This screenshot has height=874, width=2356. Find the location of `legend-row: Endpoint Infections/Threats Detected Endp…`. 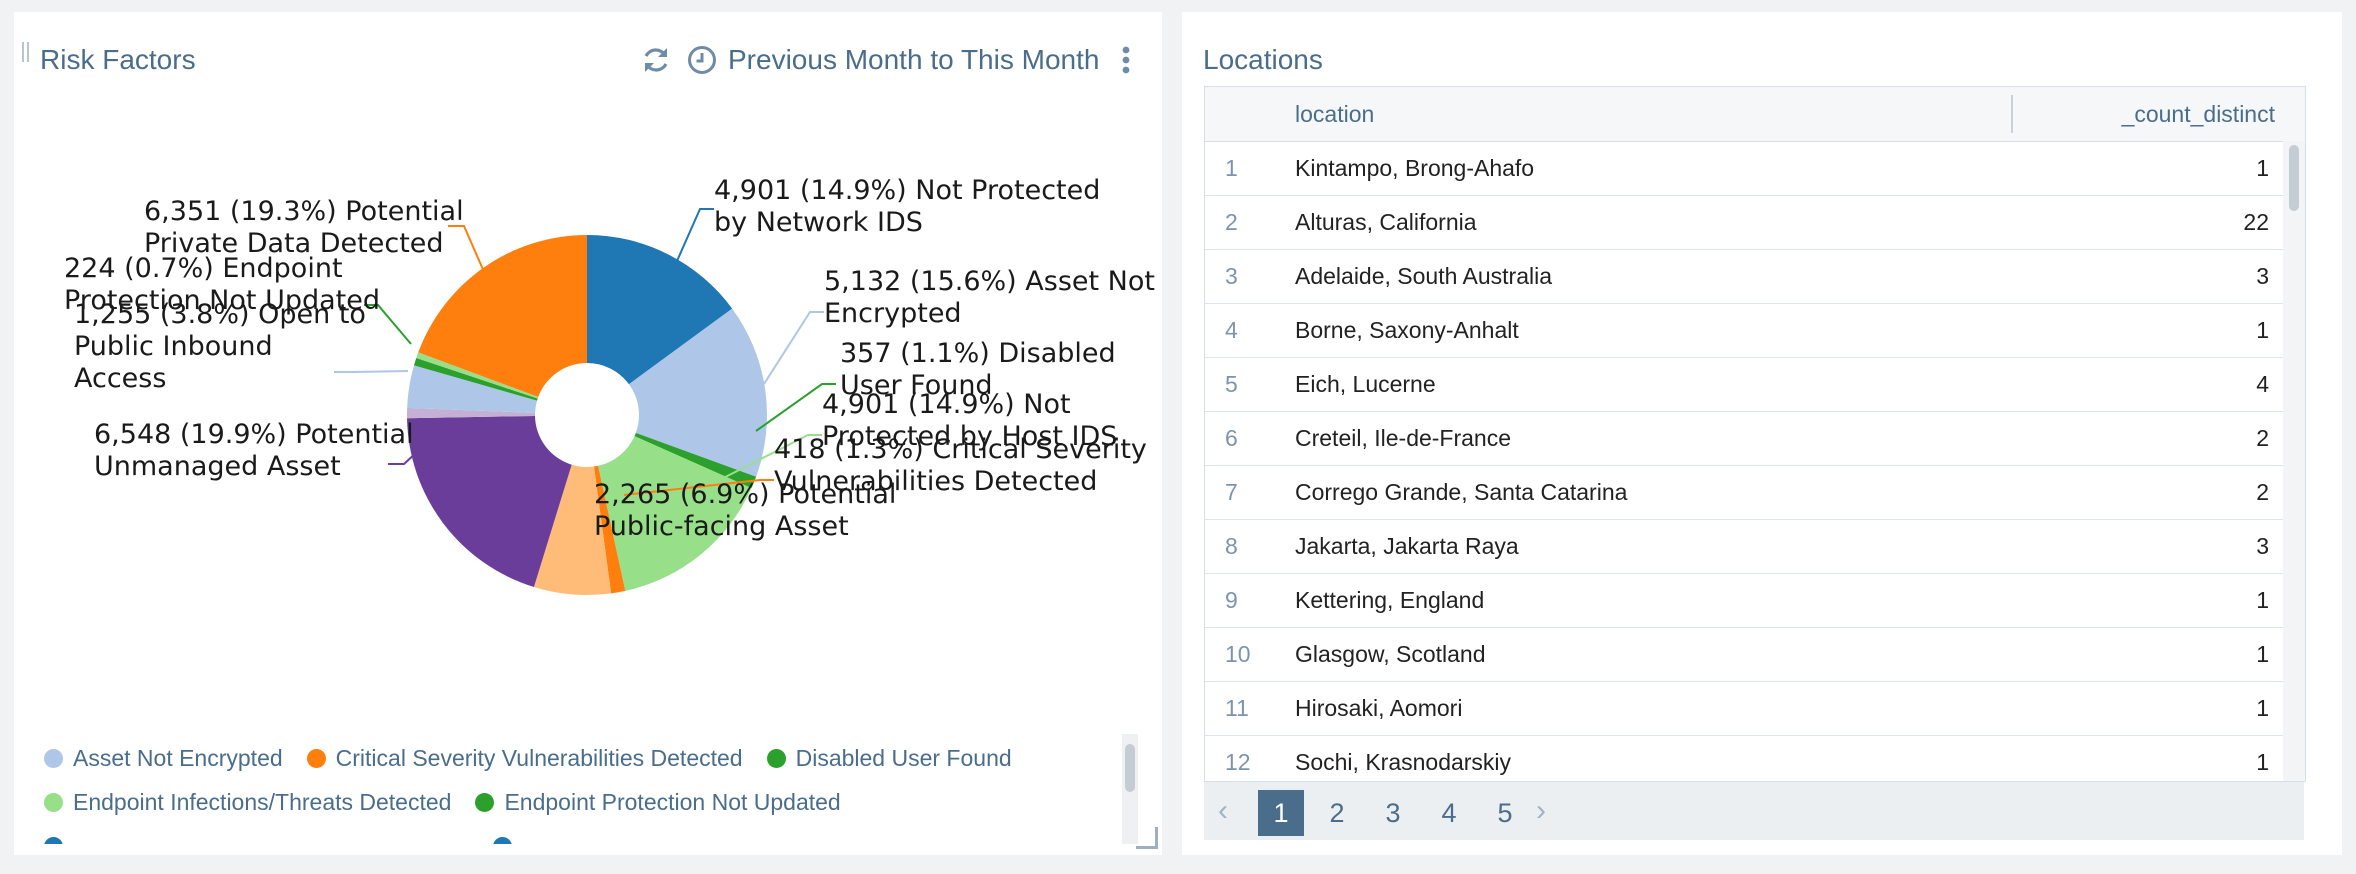

legend-row: Endpoint Infections/Threats Detected Endp… is located at coordinates (454, 802).